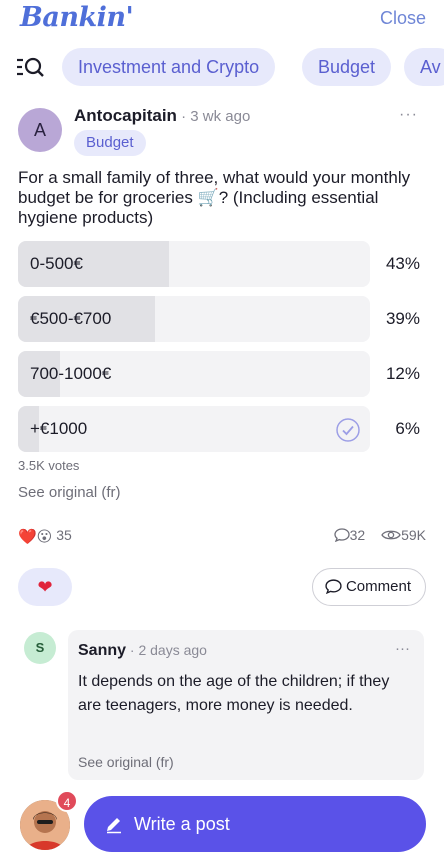 Image resolution: width=444 pixels, height=858 pixels. What do you see at coordinates (169, 67) in the screenshot?
I see `tab-investment-crypto: Investment and Crypto` at bounding box center [169, 67].